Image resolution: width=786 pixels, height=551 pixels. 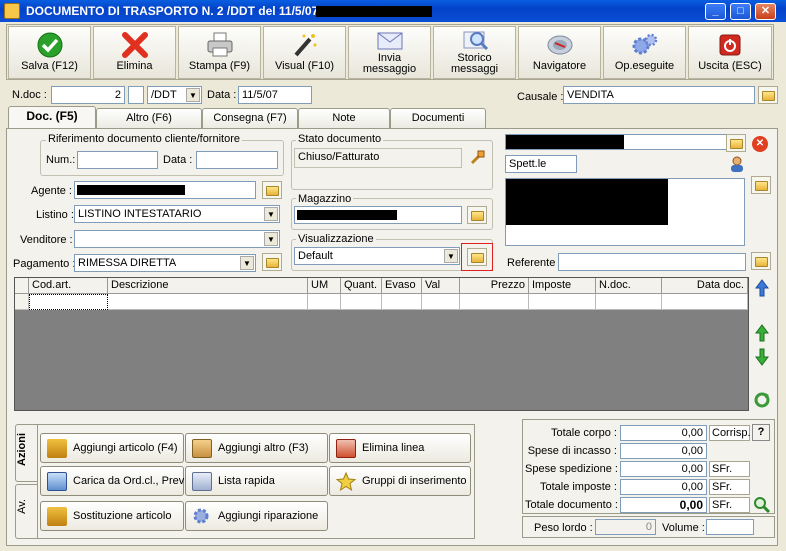 What do you see at coordinates (760, 144) in the screenshot?
I see `clear-customer-icon: ✕` at bounding box center [760, 144].